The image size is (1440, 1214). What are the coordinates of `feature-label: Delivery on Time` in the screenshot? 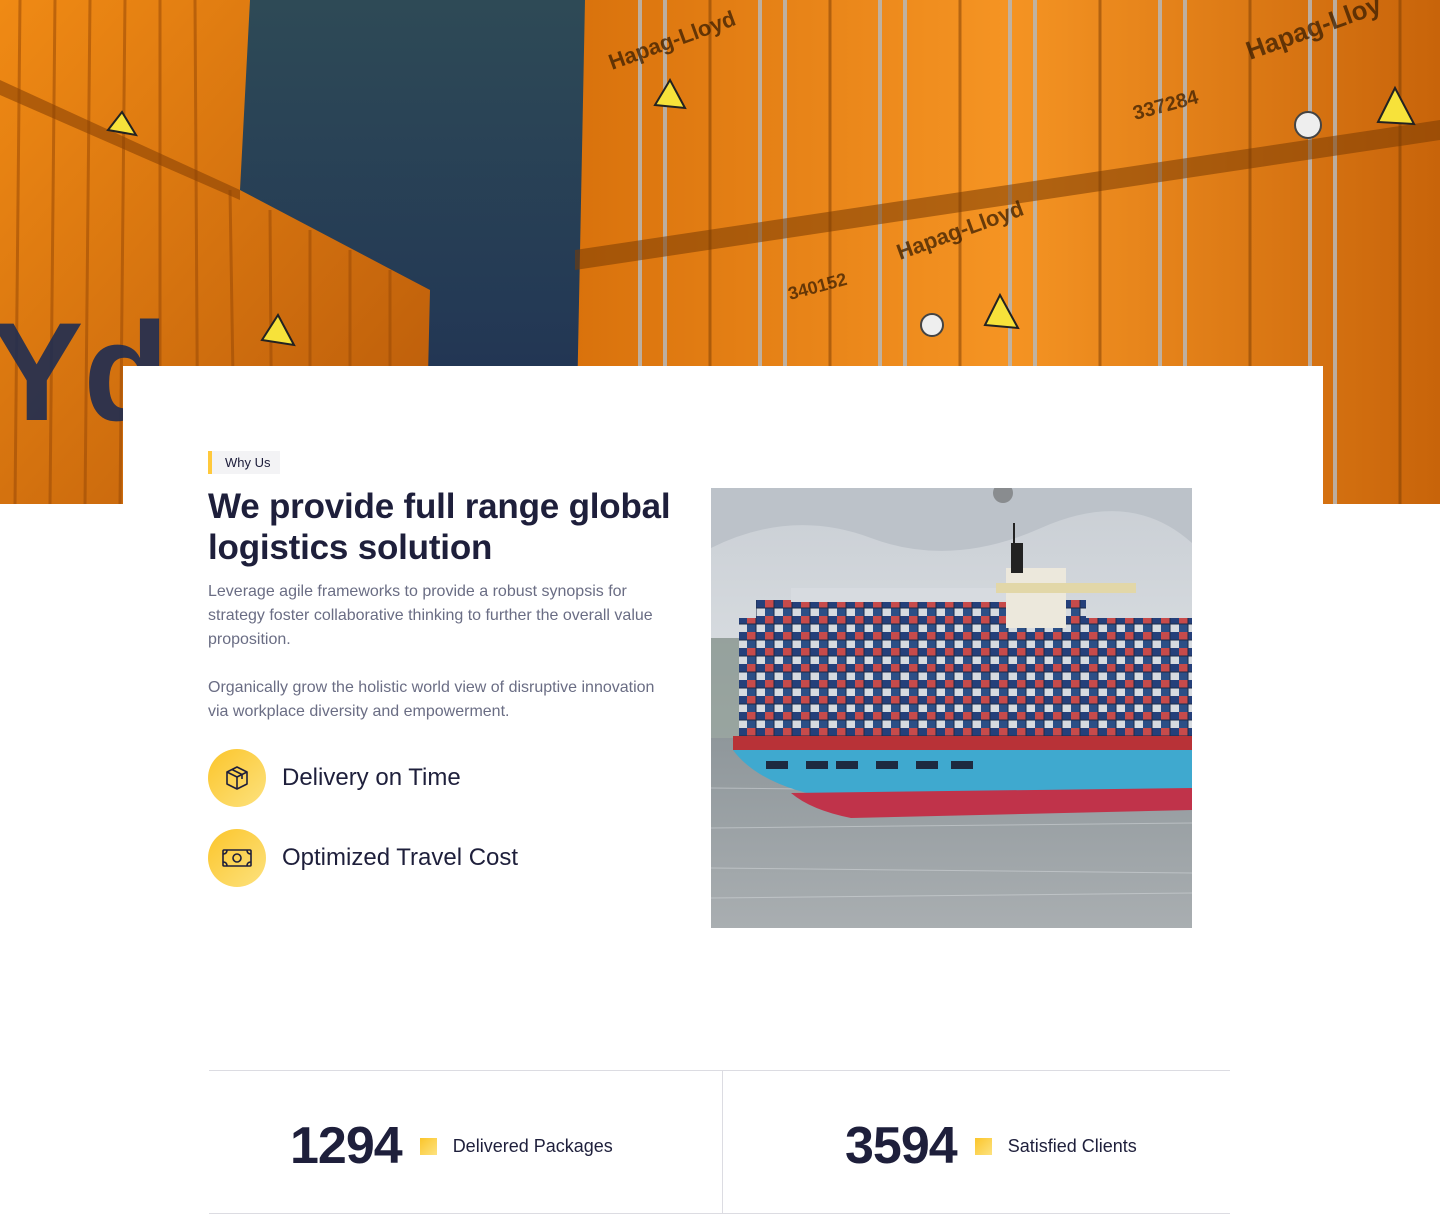 It's located at (371, 777).